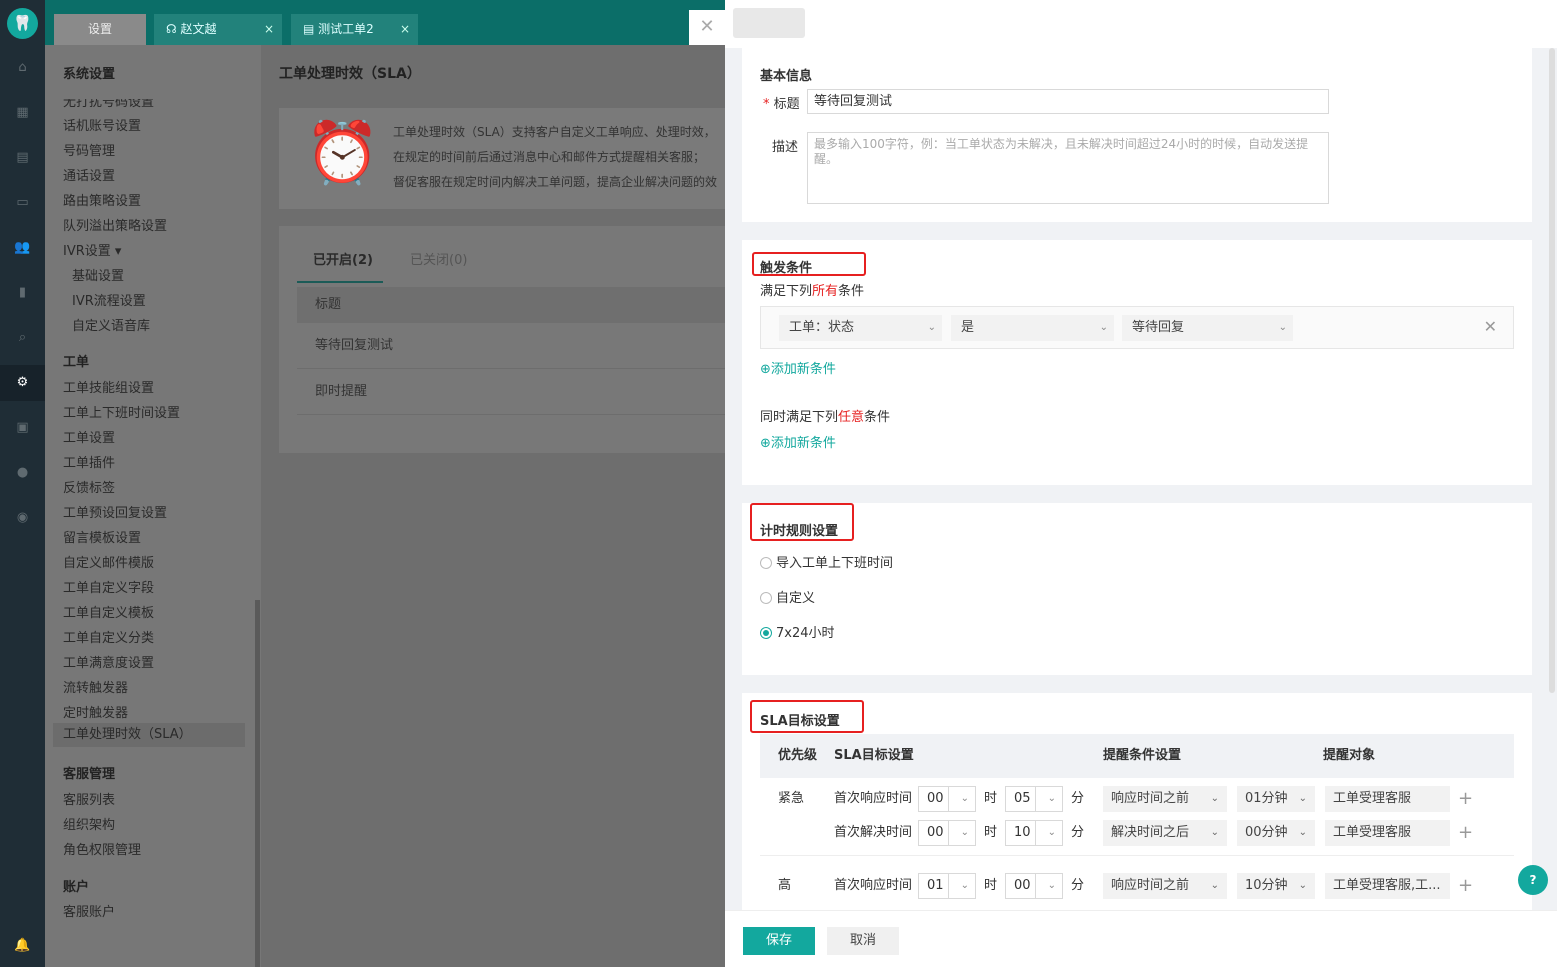 This screenshot has height=967, width=1557. Describe the element at coordinates (22, 338) in the screenshot. I see `search-icon: ⌕` at that location.